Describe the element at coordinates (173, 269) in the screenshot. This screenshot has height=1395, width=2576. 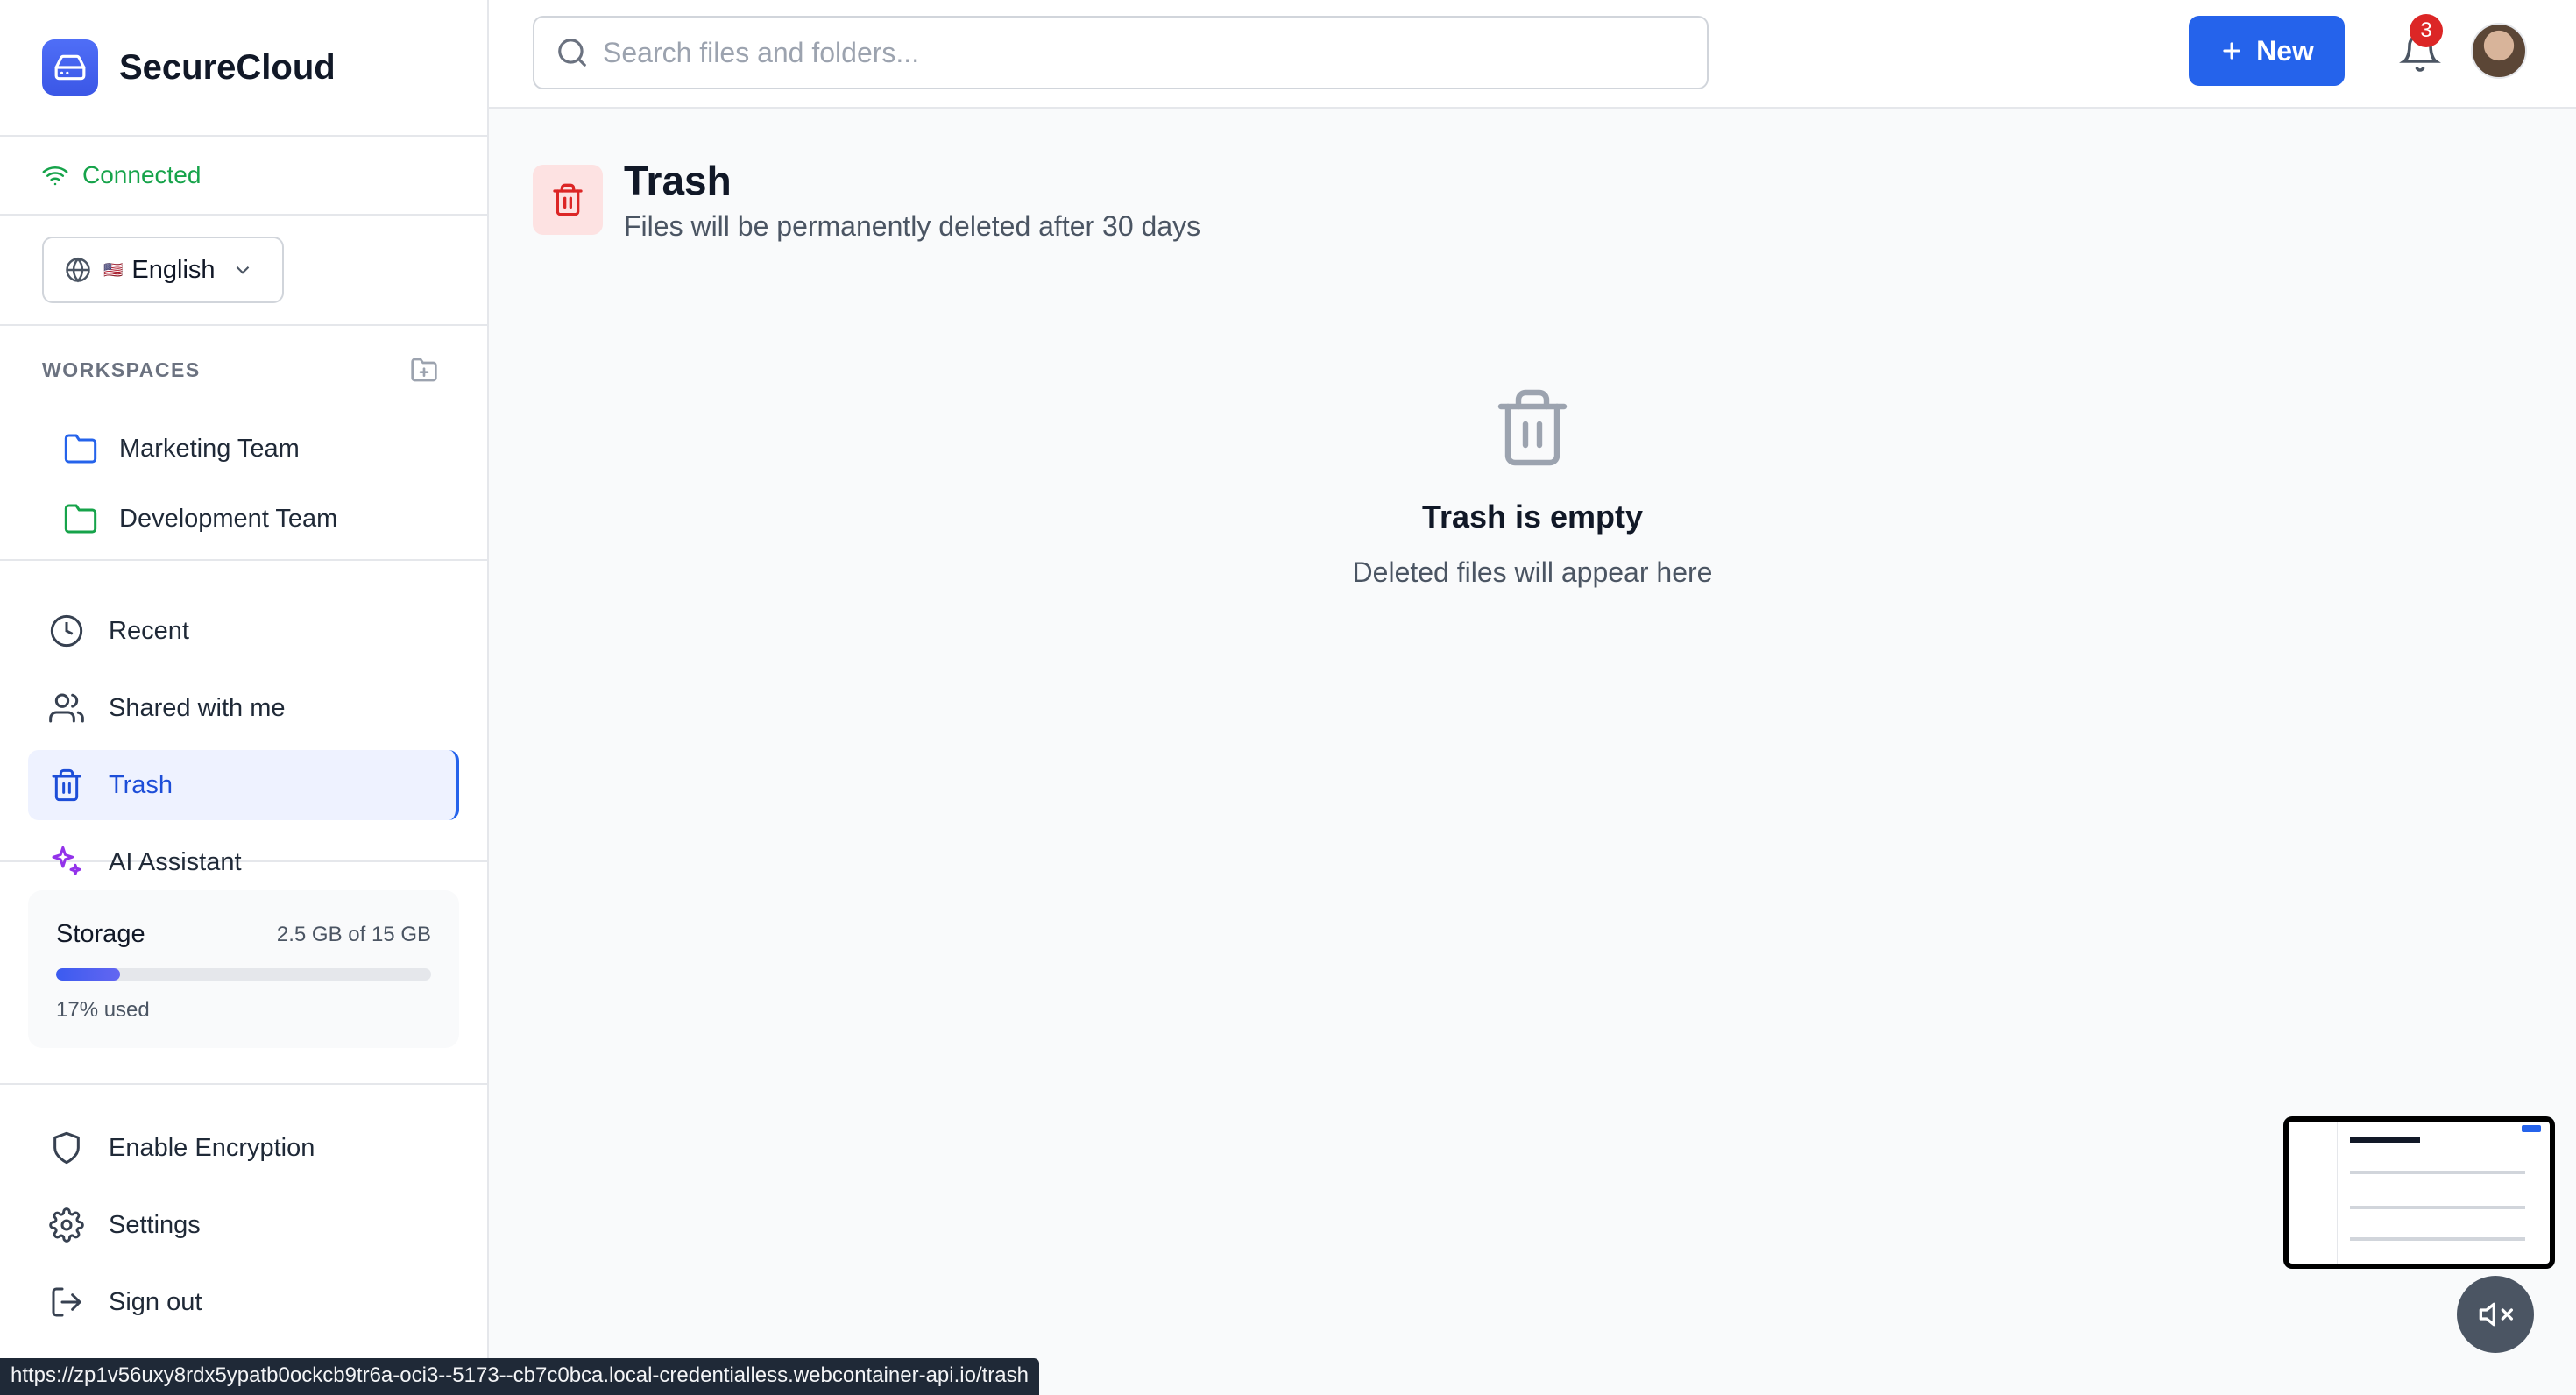
I see `language-label: English` at that location.